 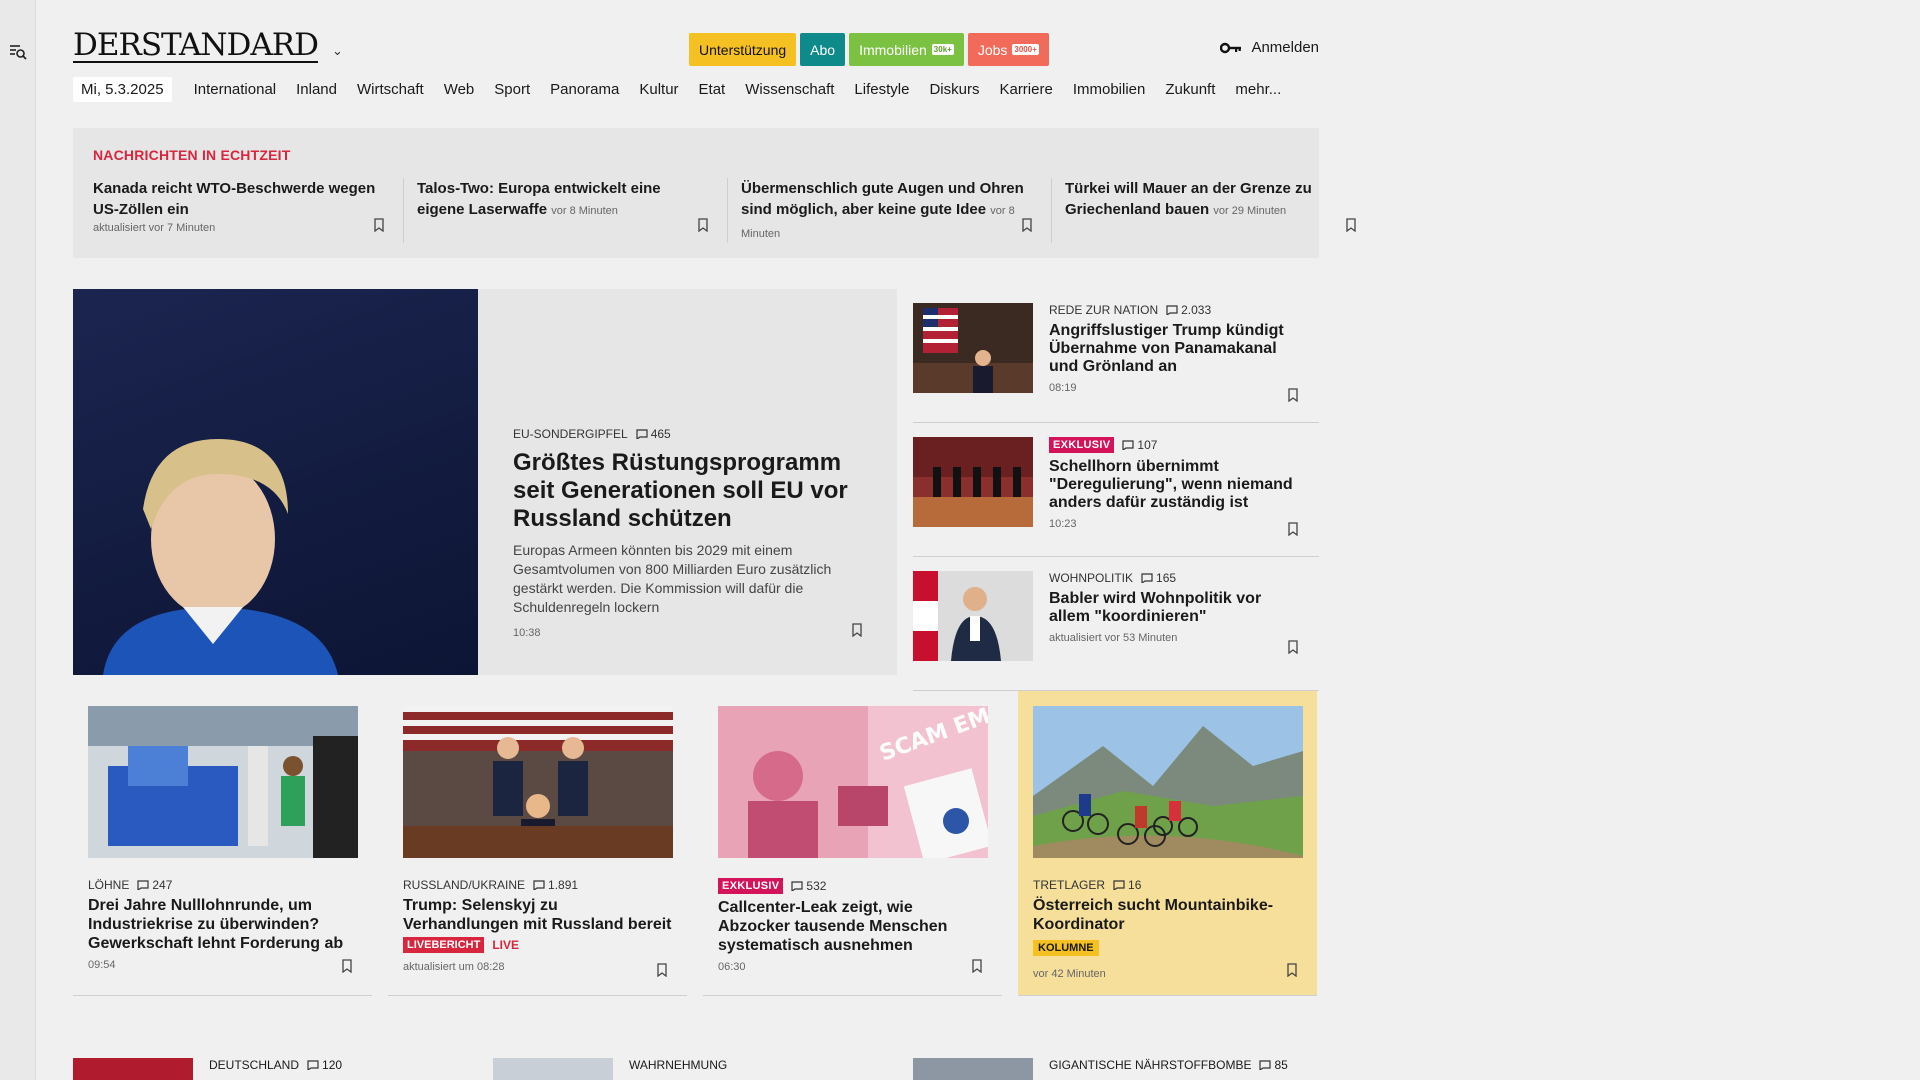 What do you see at coordinates (1168, 885) in the screenshot?
I see `story-kicker: TRETLAGER 16` at bounding box center [1168, 885].